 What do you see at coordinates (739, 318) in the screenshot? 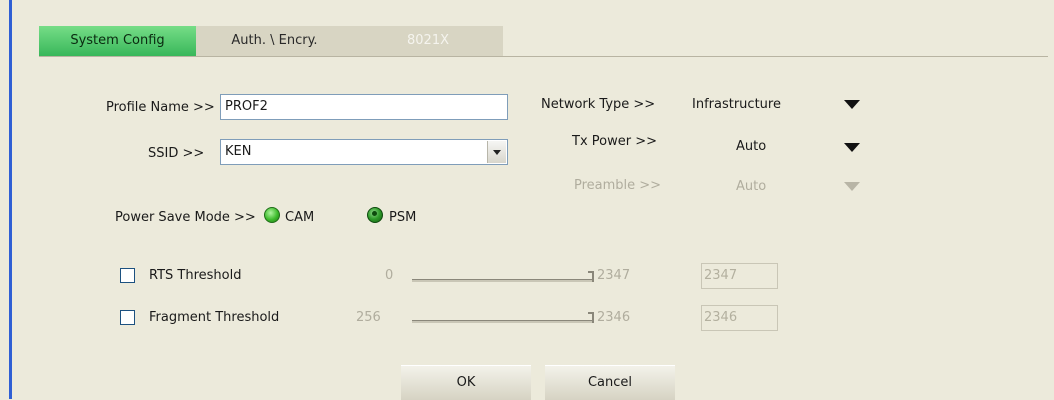
I see `fragment-value-input: 2346` at bounding box center [739, 318].